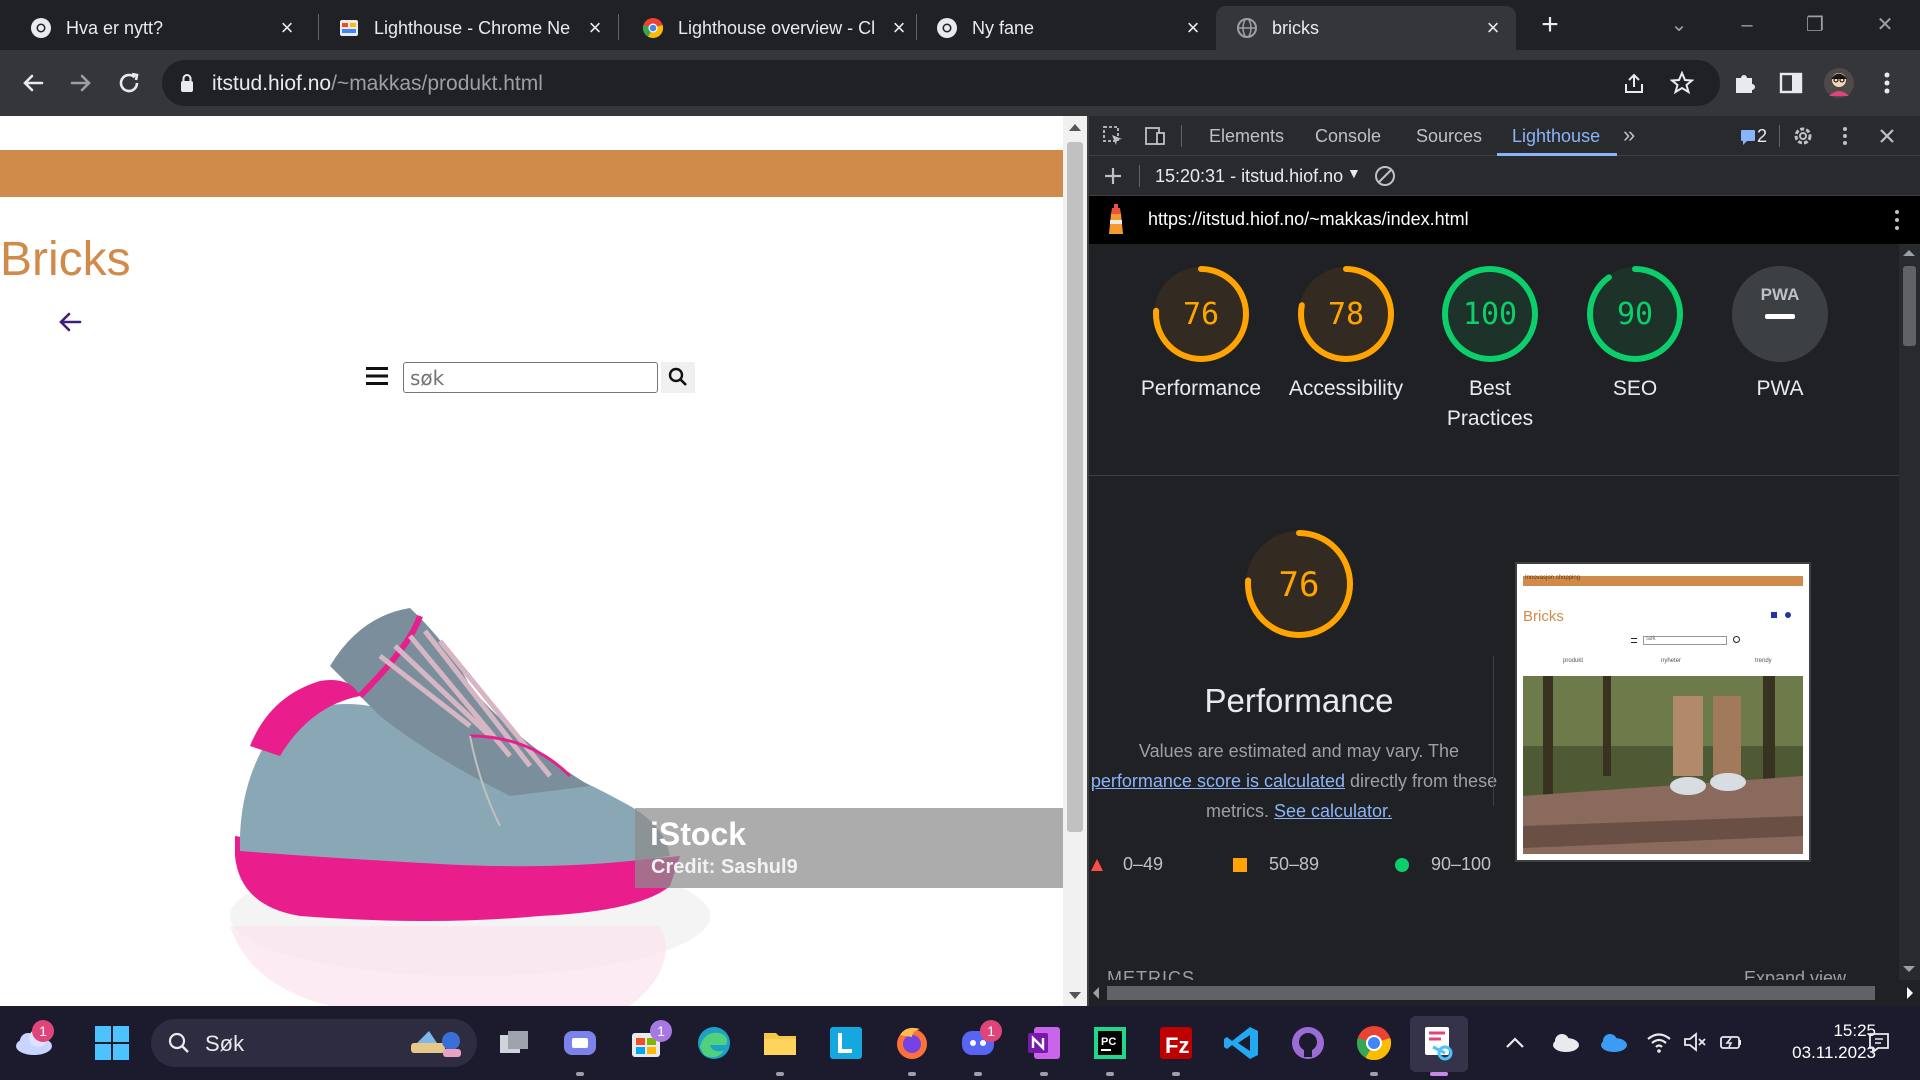 This screenshot has height=1080, width=1920. I want to click on forward-icon, so click(81, 83).